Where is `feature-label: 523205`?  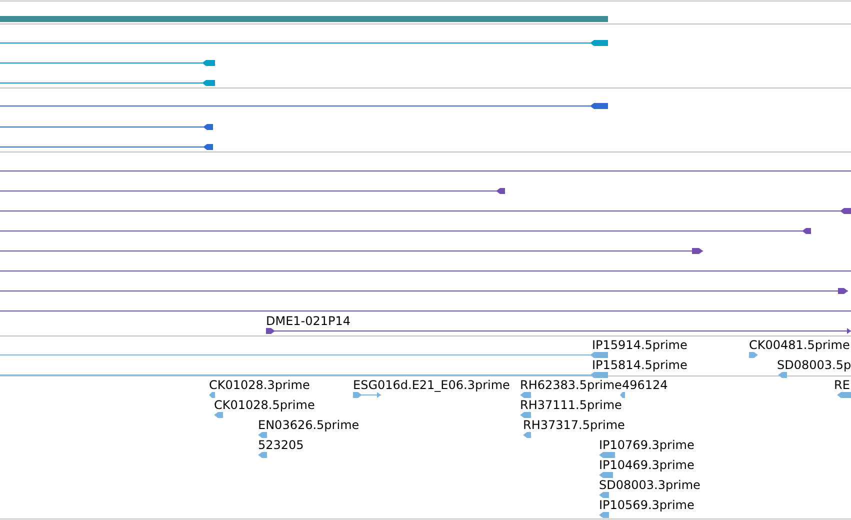
feature-label: 523205 is located at coordinates (281, 445).